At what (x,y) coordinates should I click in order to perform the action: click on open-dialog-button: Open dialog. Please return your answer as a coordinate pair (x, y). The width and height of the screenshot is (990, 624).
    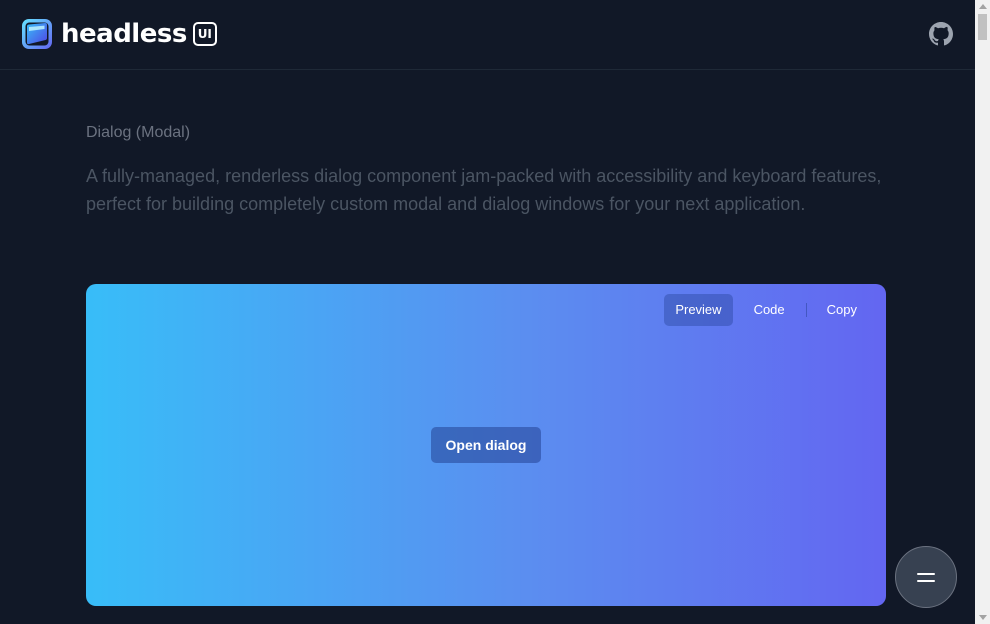
    Looking at the image, I should click on (486, 445).